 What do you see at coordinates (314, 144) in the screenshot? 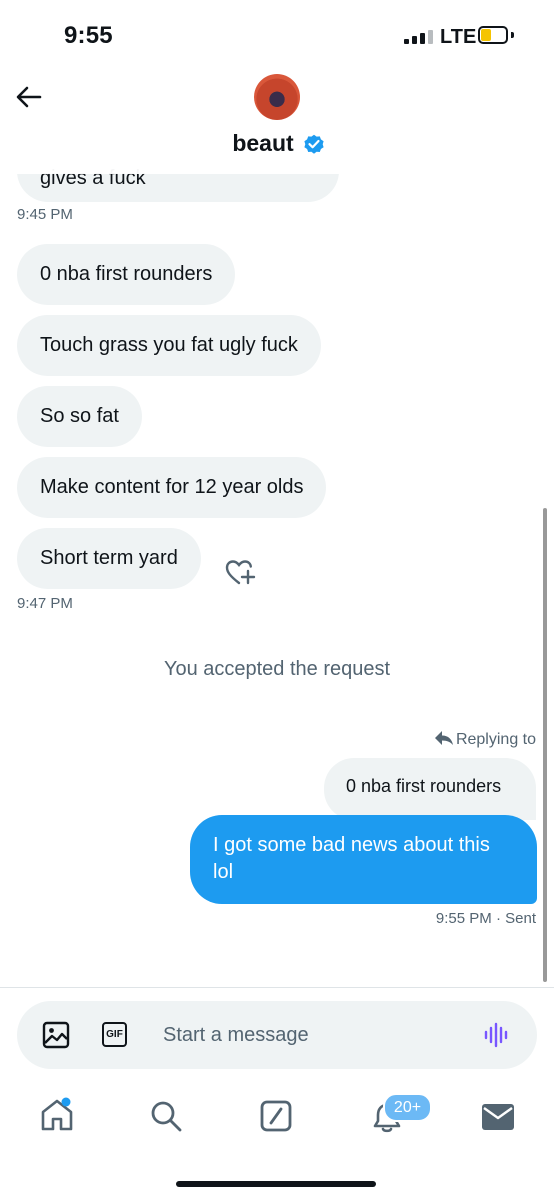
I see `verified-badge-icon` at bounding box center [314, 144].